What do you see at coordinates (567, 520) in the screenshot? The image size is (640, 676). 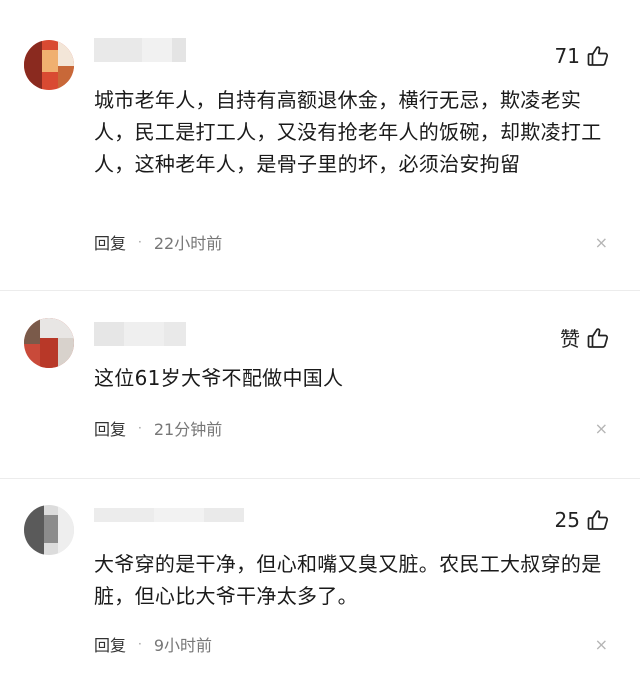 I see `like-count: 25` at bounding box center [567, 520].